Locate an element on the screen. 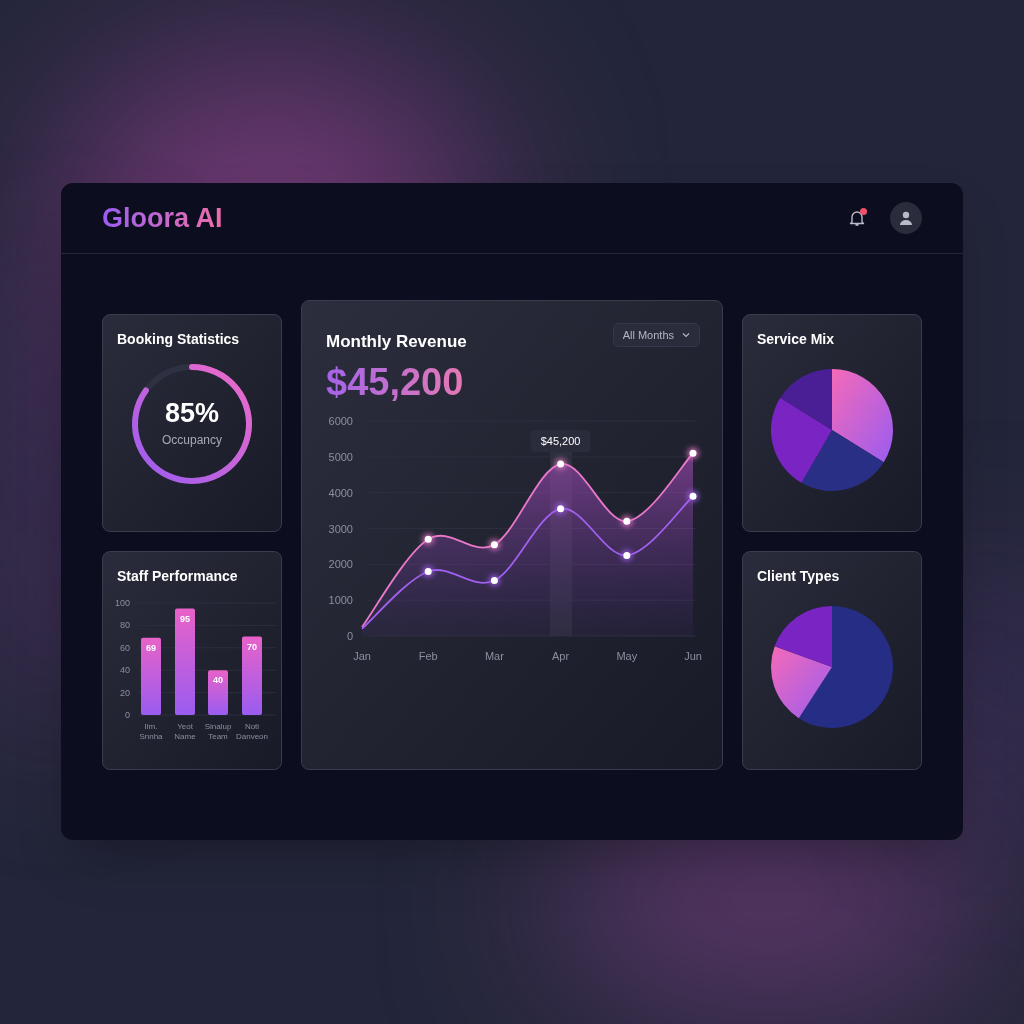 The image size is (1024, 1024). axis-label: 2000 is located at coordinates (340, 563).